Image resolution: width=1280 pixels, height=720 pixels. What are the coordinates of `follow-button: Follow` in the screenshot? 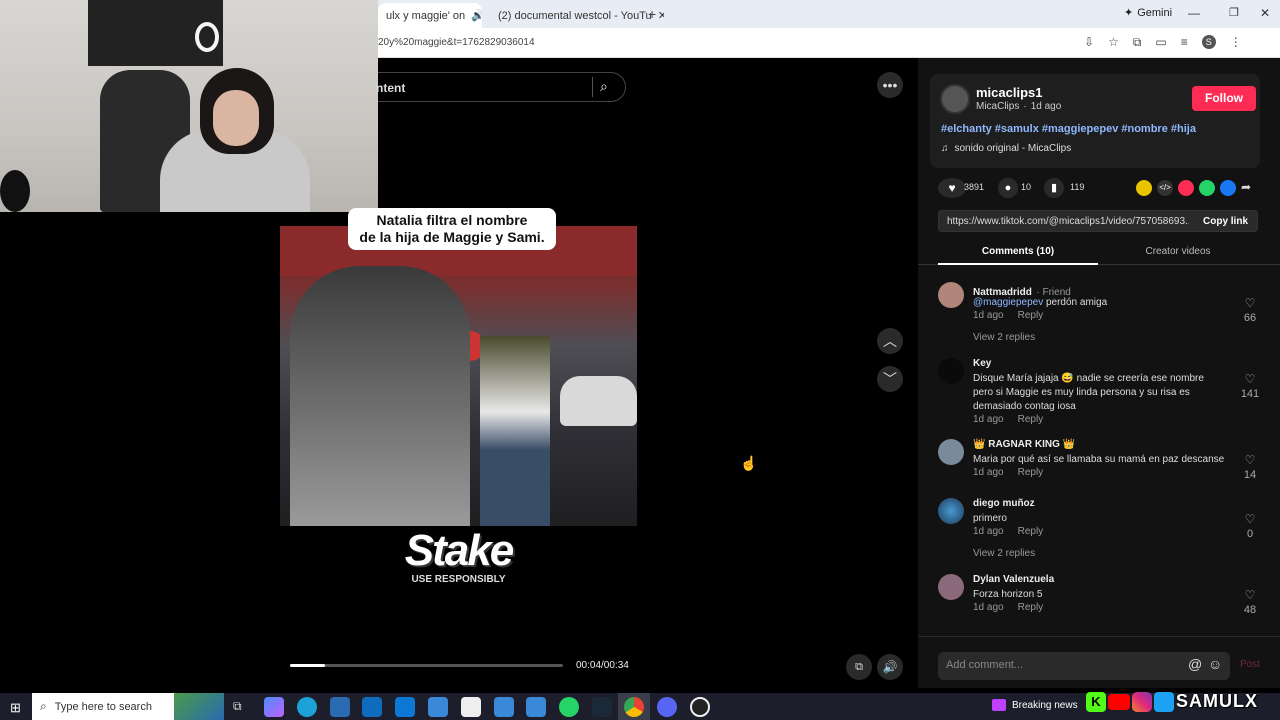 It's located at (1224, 98).